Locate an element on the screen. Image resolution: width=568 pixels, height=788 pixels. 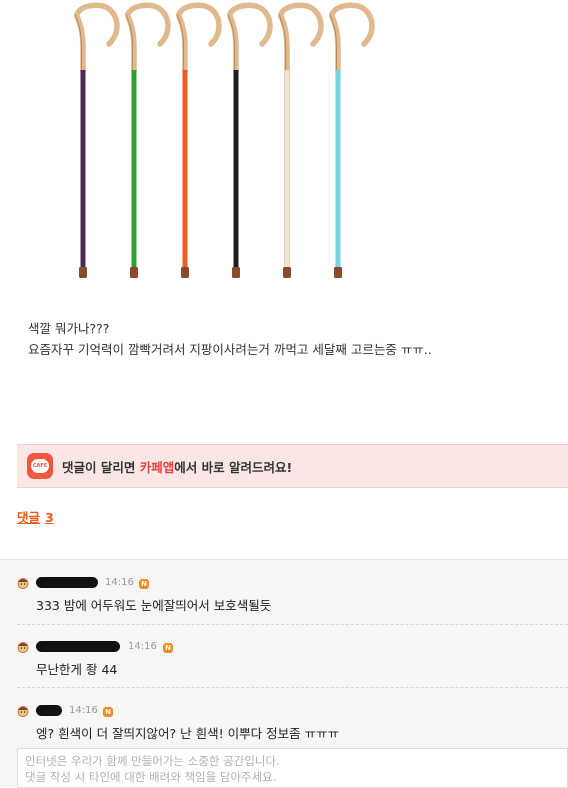
banner-text-highlight: 카페앱 is located at coordinates (157, 467).